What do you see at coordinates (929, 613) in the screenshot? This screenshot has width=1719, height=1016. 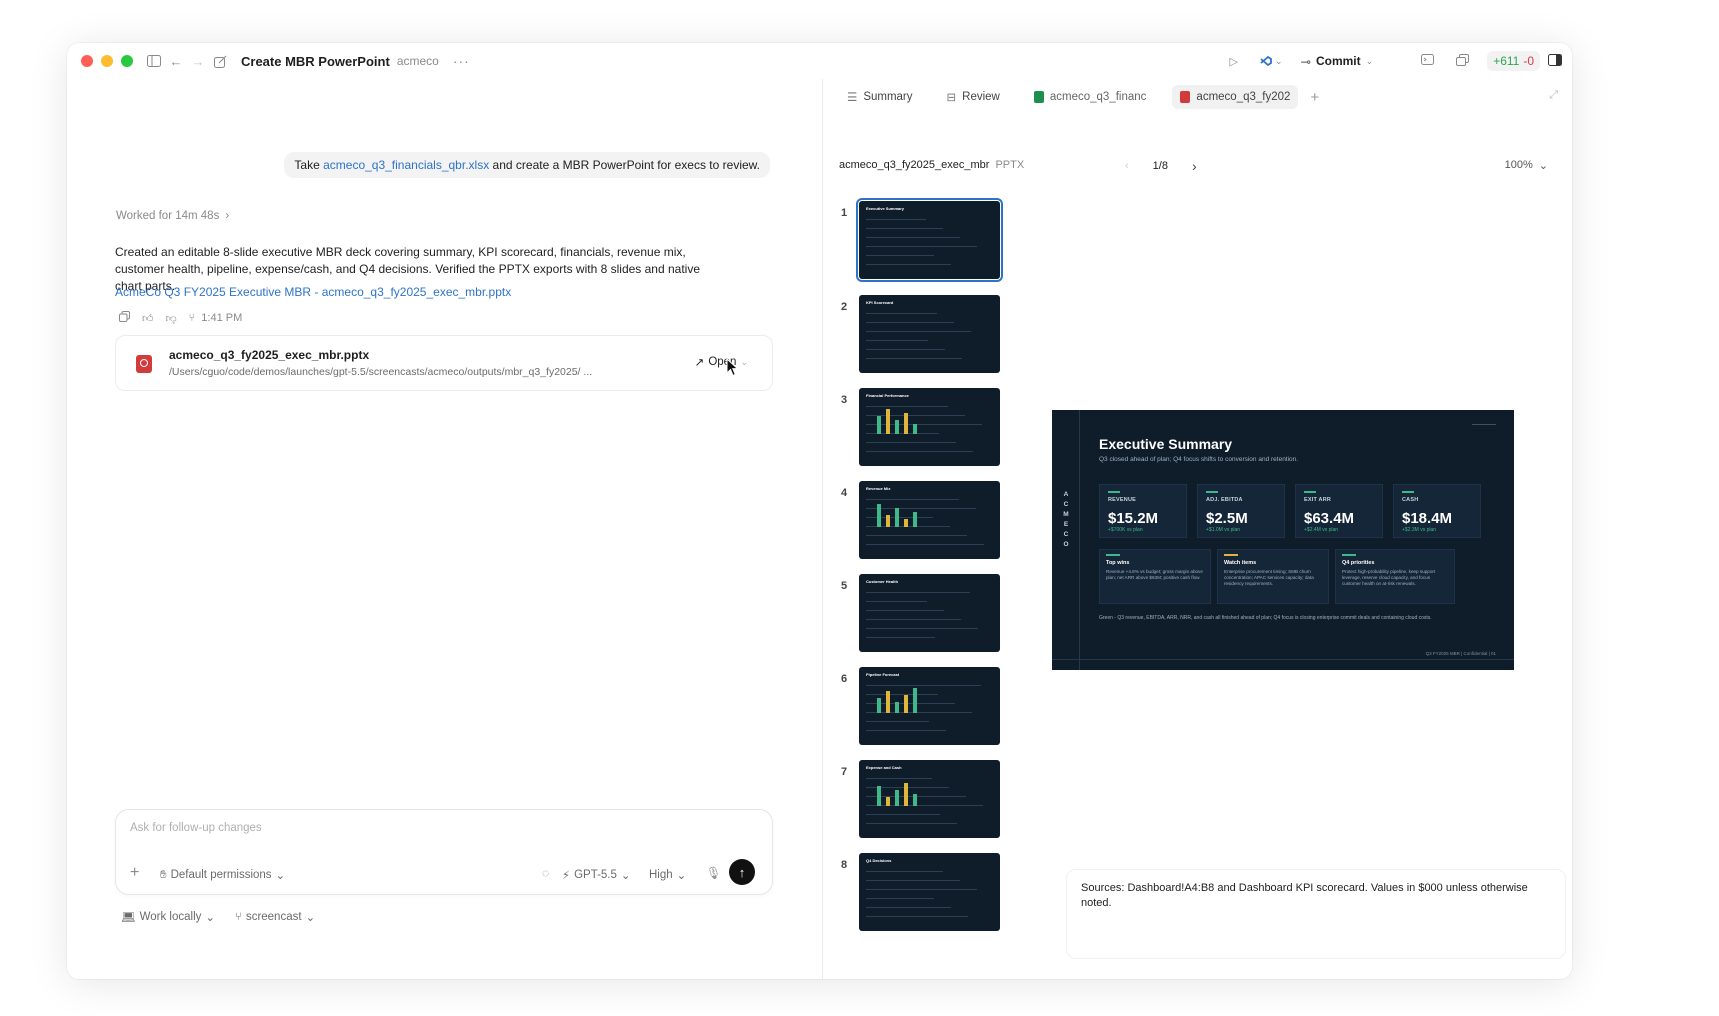 I see `slide-thumbnail-5: Customer Health` at bounding box center [929, 613].